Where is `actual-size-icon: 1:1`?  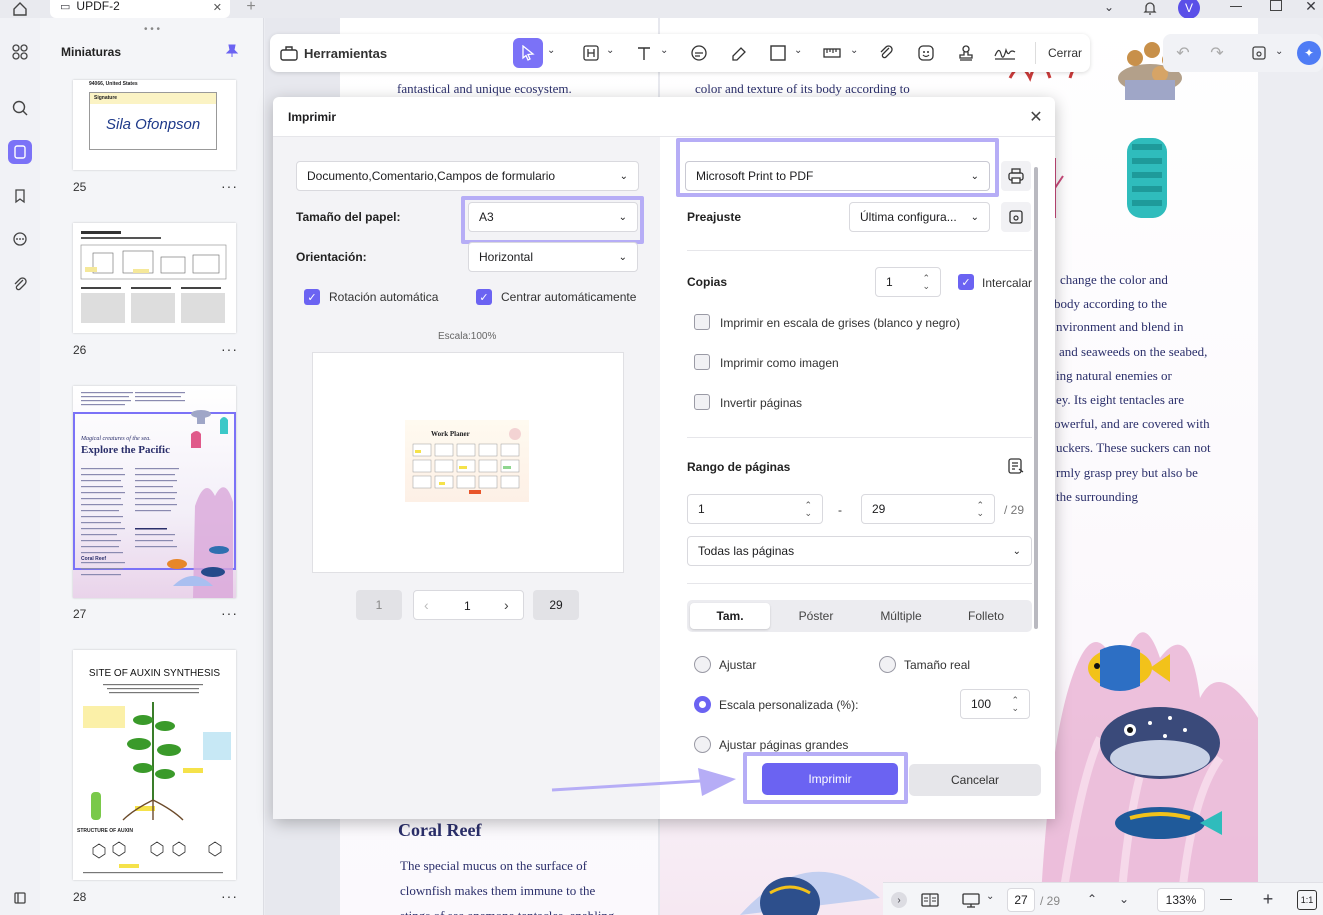
actual-size-icon: 1:1 is located at coordinates (1307, 900).